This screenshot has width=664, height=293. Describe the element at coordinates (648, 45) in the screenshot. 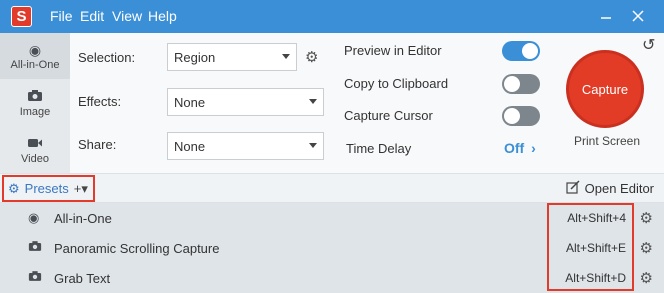

I see `reset-icon: ↺` at that location.